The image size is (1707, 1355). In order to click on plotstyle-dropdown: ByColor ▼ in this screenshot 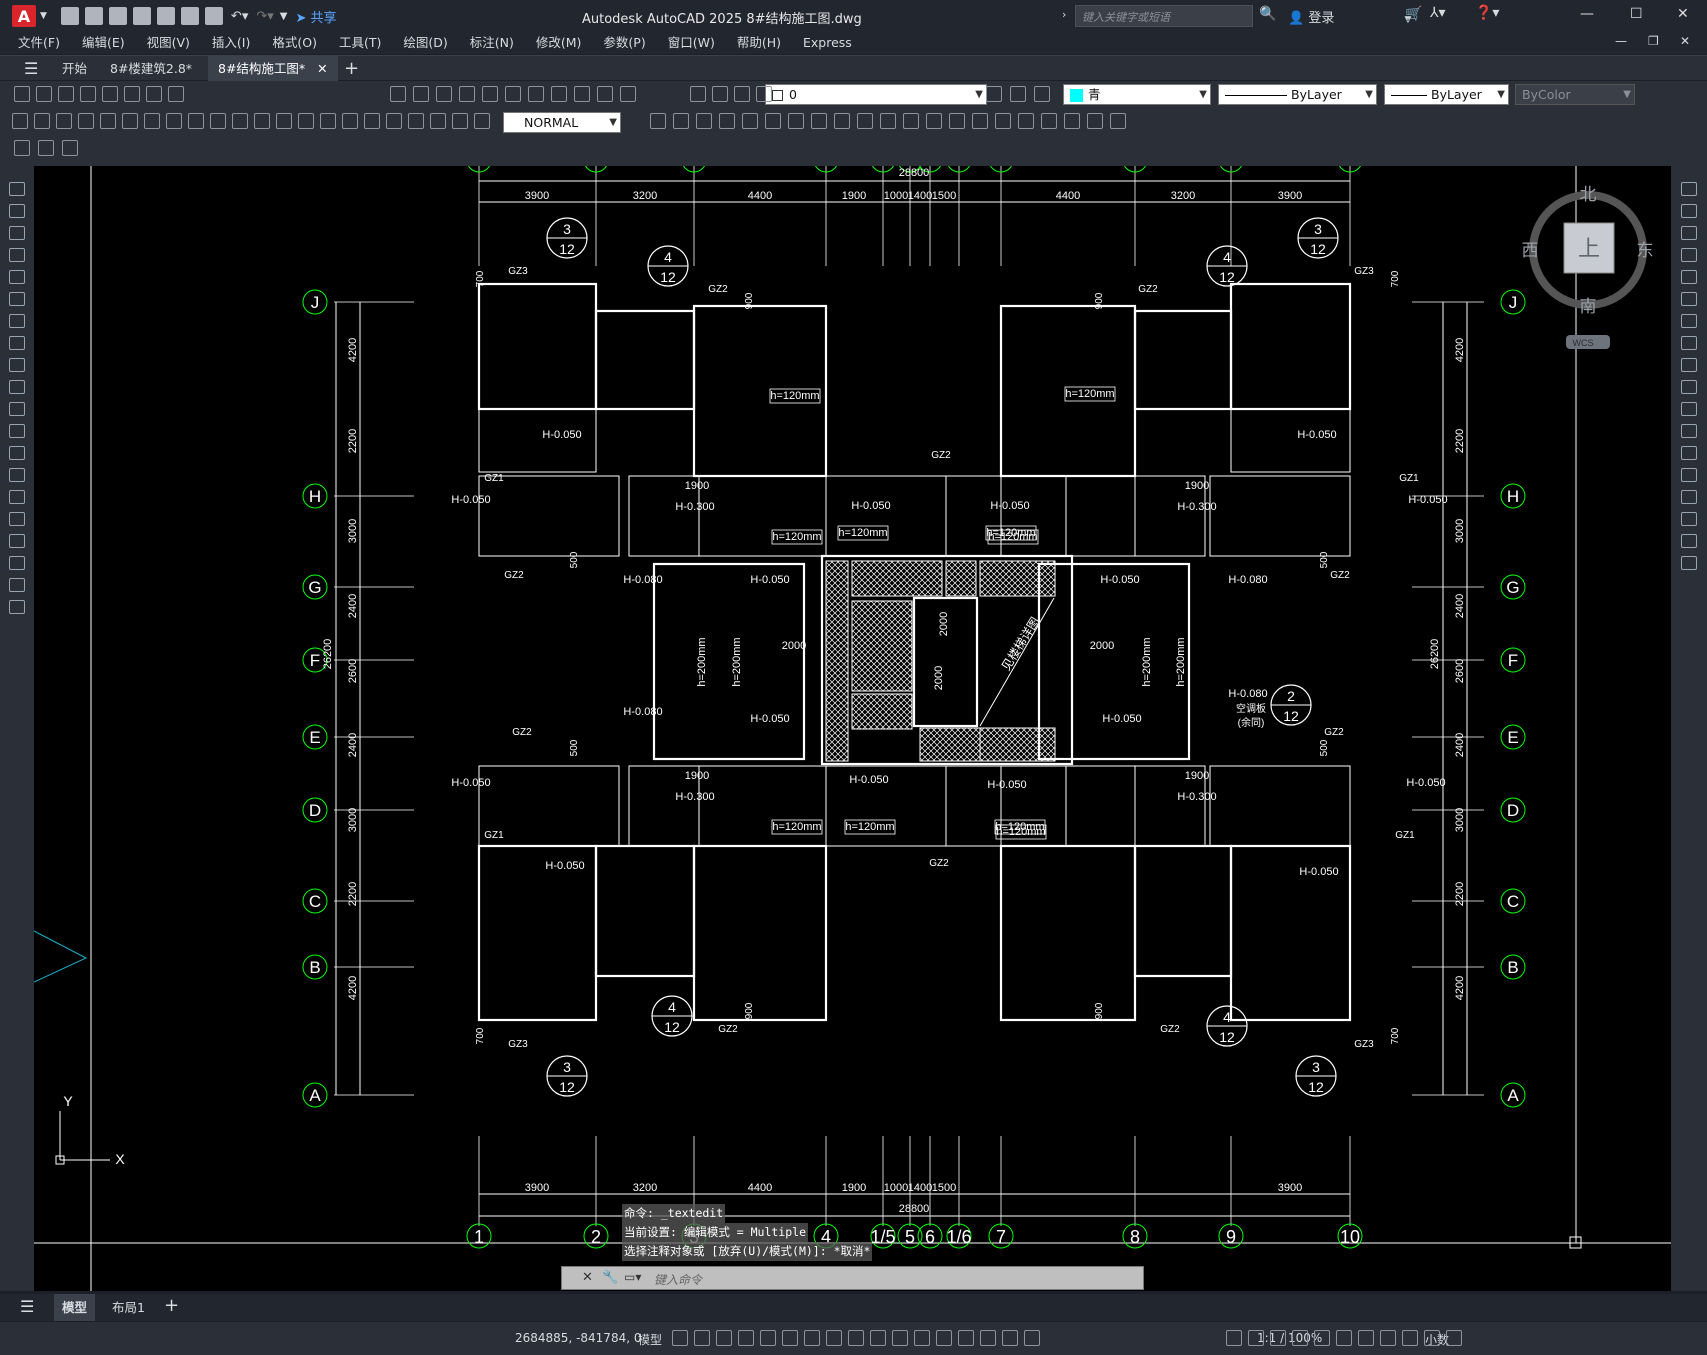, I will do `click(1575, 94)`.